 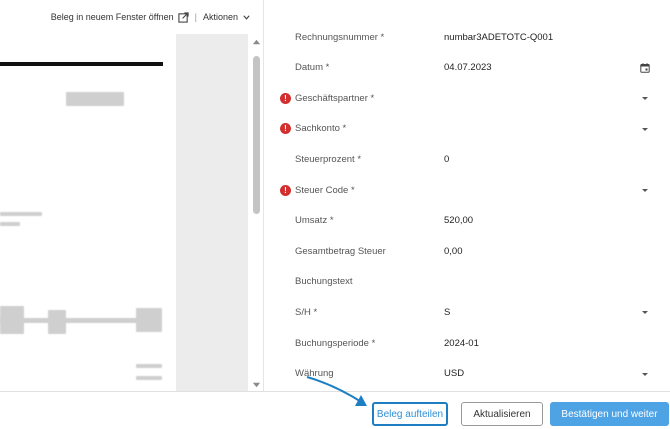 What do you see at coordinates (340, 37) in the screenshot?
I see `field-label: Rechnungsnummer *` at bounding box center [340, 37].